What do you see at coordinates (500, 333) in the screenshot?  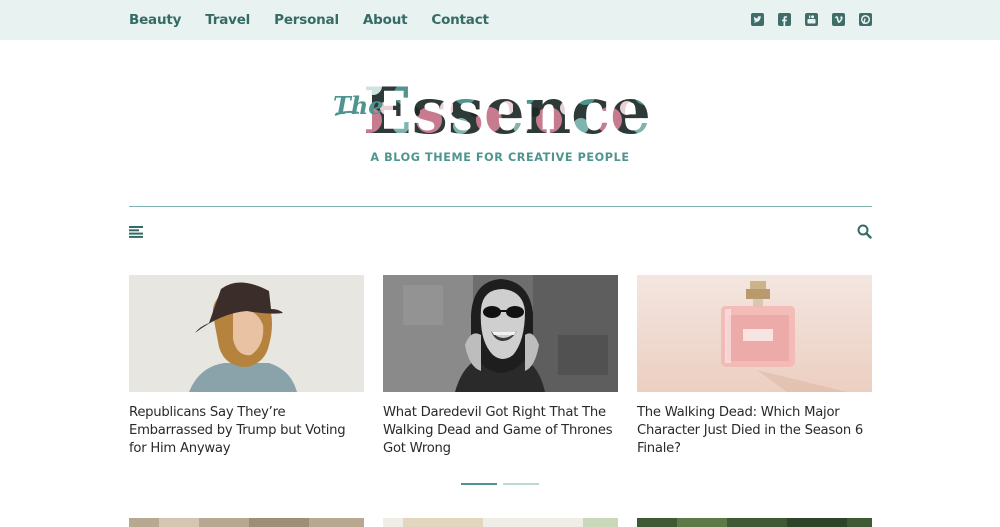 I see `post-thumbnail-woman-sunglasses` at bounding box center [500, 333].